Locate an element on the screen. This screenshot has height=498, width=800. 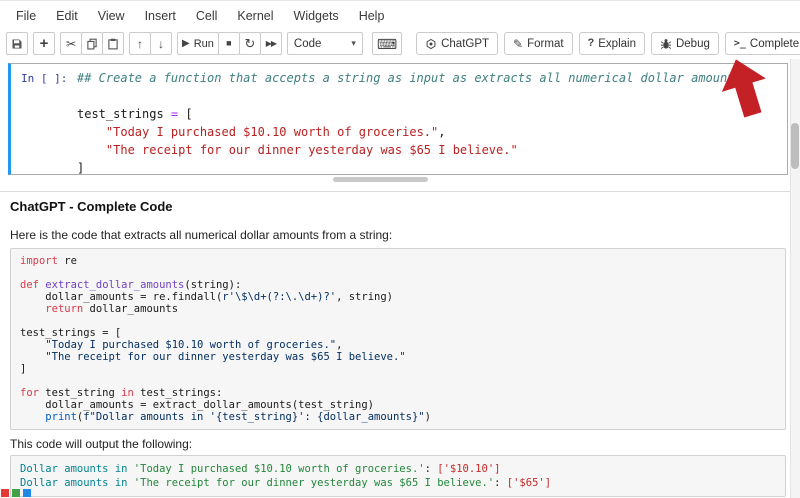
restart-run-all-button: ▶▶ is located at coordinates (270, 43).